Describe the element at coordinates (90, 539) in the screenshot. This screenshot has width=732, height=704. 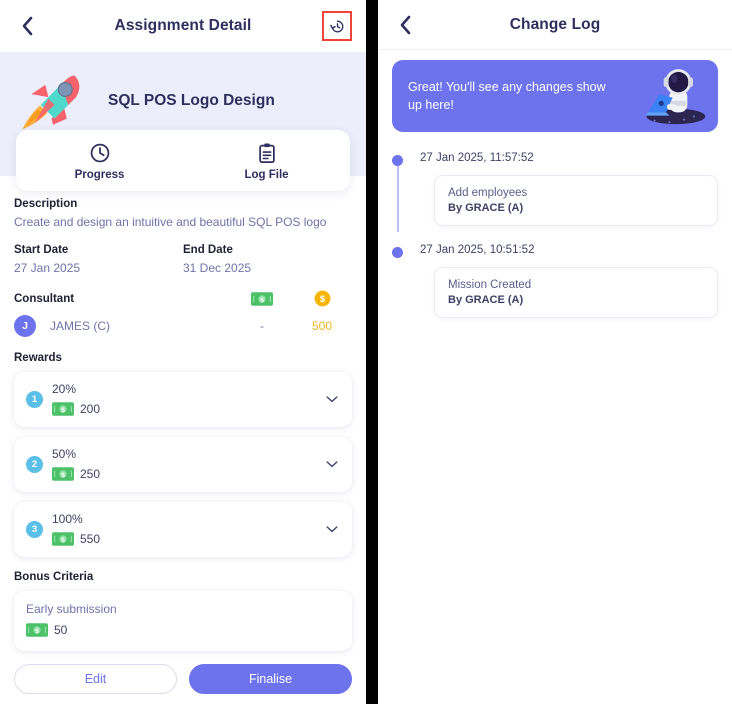
I see `reward-amount-3: 550` at that location.